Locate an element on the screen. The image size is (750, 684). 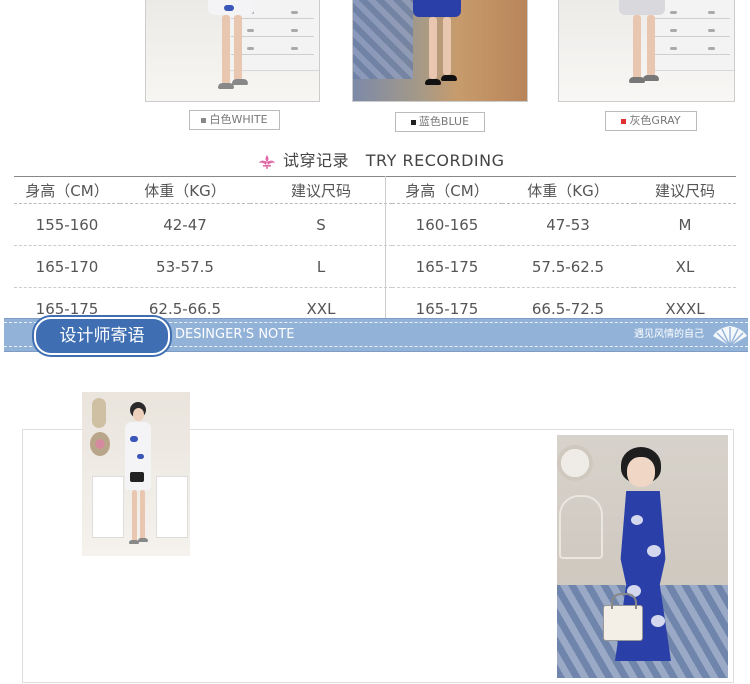
cell-weight: 57.5-62.5 is located at coordinates (568, 266).